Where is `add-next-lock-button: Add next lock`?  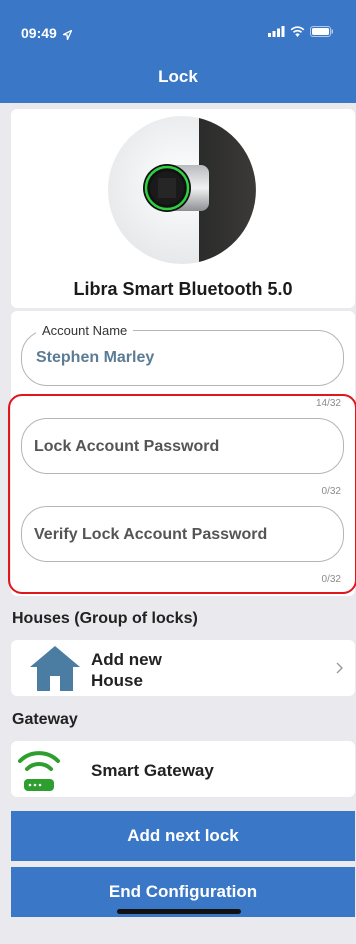
add-next-lock-button: Add next lock is located at coordinates (183, 836).